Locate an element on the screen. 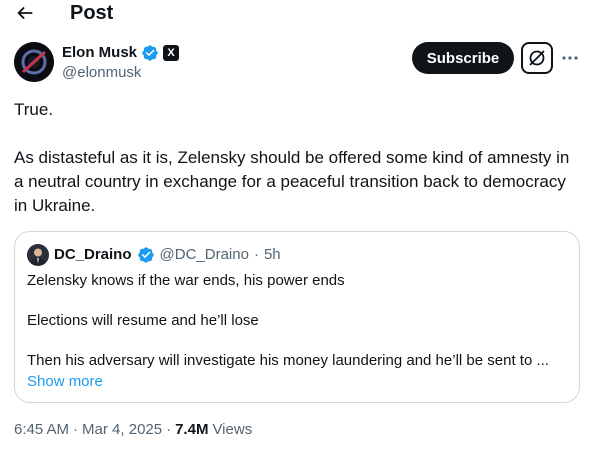 The width and height of the screenshot is (589, 452). quoted-post-header: DC_Draino @DC_Draino · 5h is located at coordinates (154, 255).